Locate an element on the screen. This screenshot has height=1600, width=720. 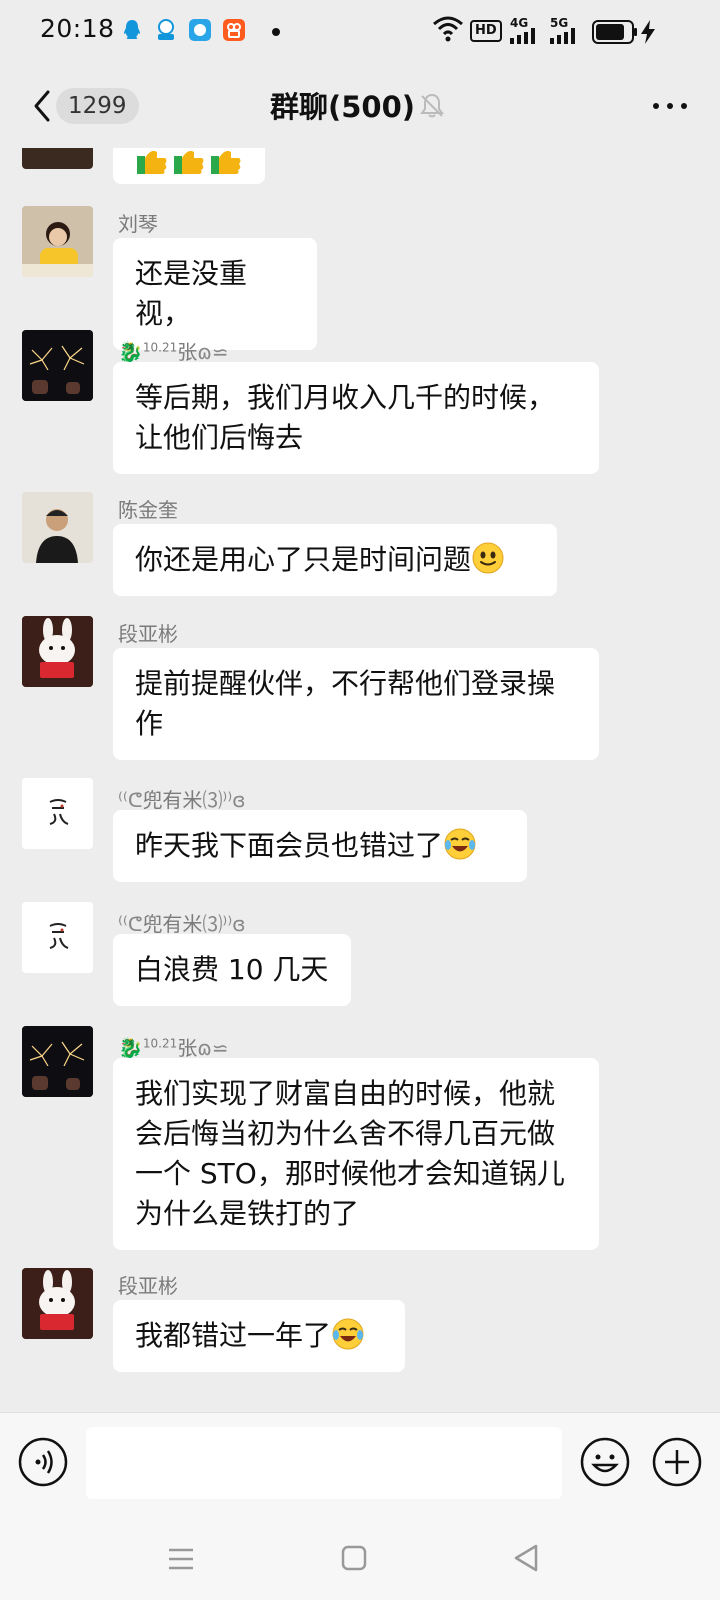
voice-input-icon is located at coordinates (43, 1462).